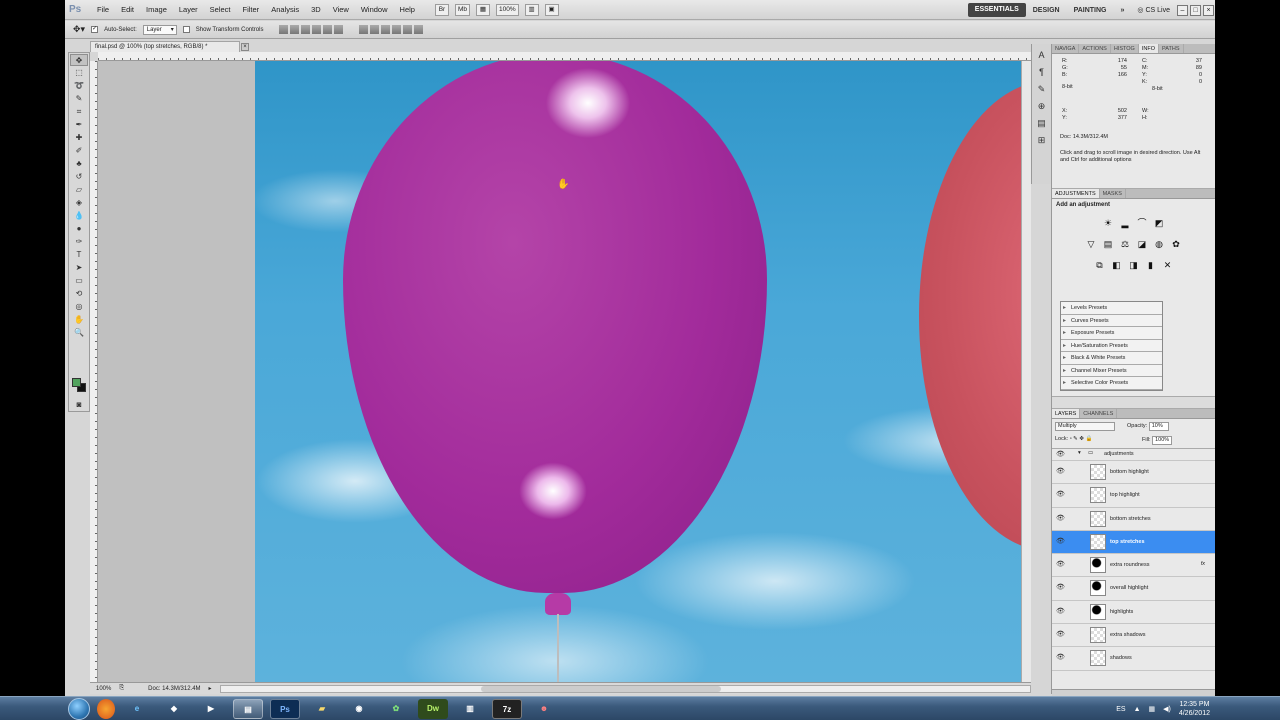 The image size is (1280, 720). What do you see at coordinates (1150, 265) in the screenshot?
I see `gradient-map-icon: ▮` at bounding box center [1150, 265].